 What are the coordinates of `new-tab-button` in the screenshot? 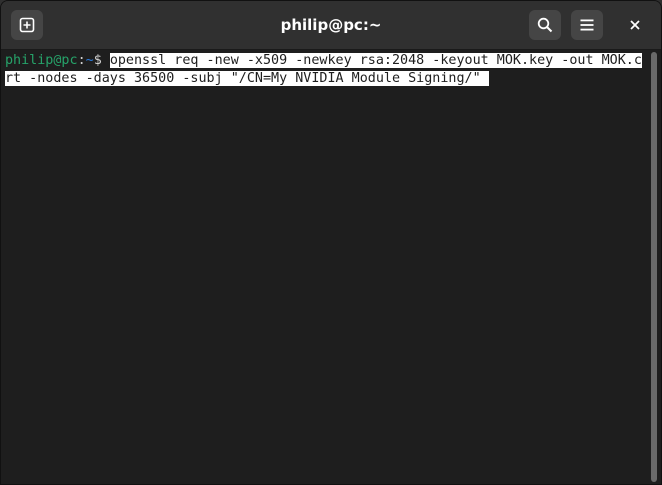 It's located at (27, 25).